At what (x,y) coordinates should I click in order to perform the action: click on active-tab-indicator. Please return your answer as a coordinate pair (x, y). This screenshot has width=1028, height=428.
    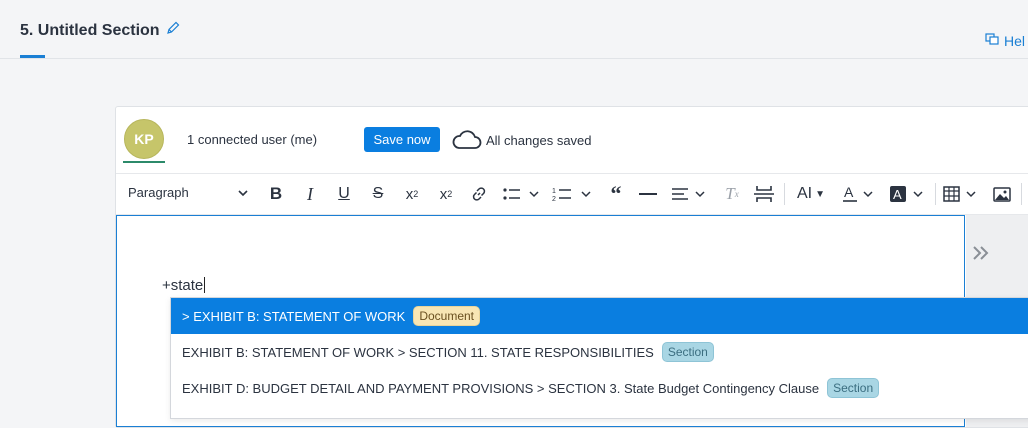
    Looking at the image, I should click on (32, 56).